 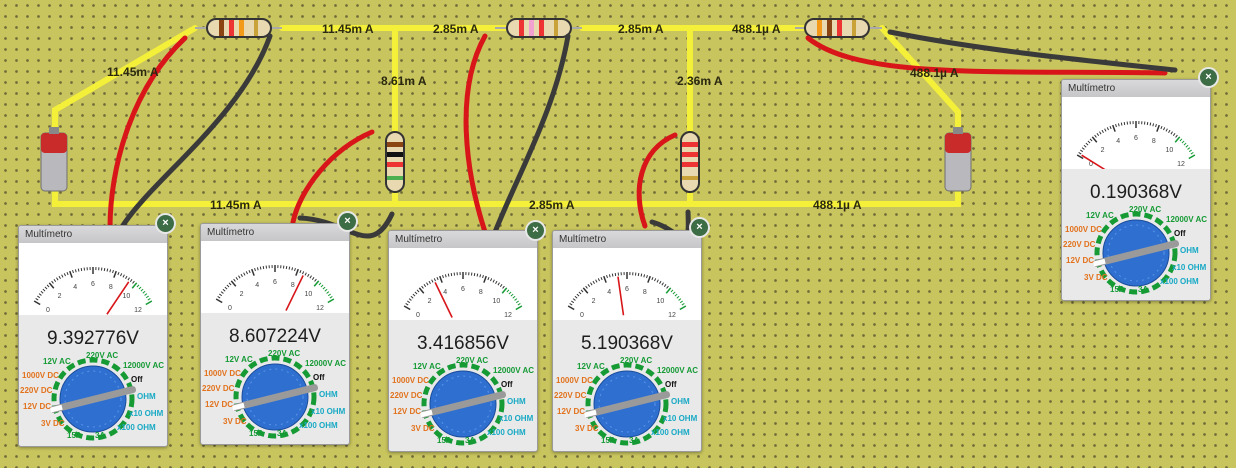 I want to click on scale-tick-label: 6, so click(x=627, y=289).